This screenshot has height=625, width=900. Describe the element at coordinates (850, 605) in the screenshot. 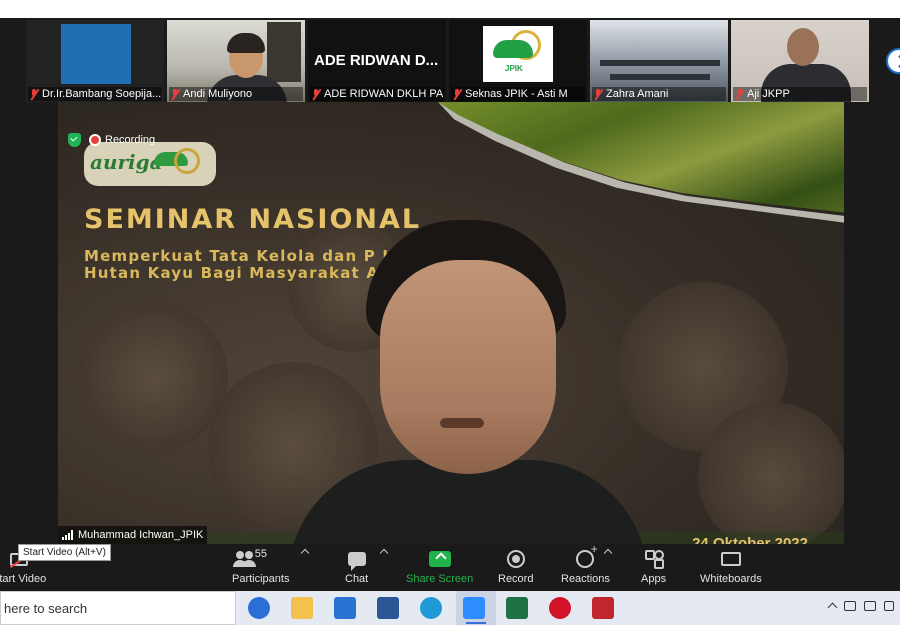

I see `network-icon` at that location.